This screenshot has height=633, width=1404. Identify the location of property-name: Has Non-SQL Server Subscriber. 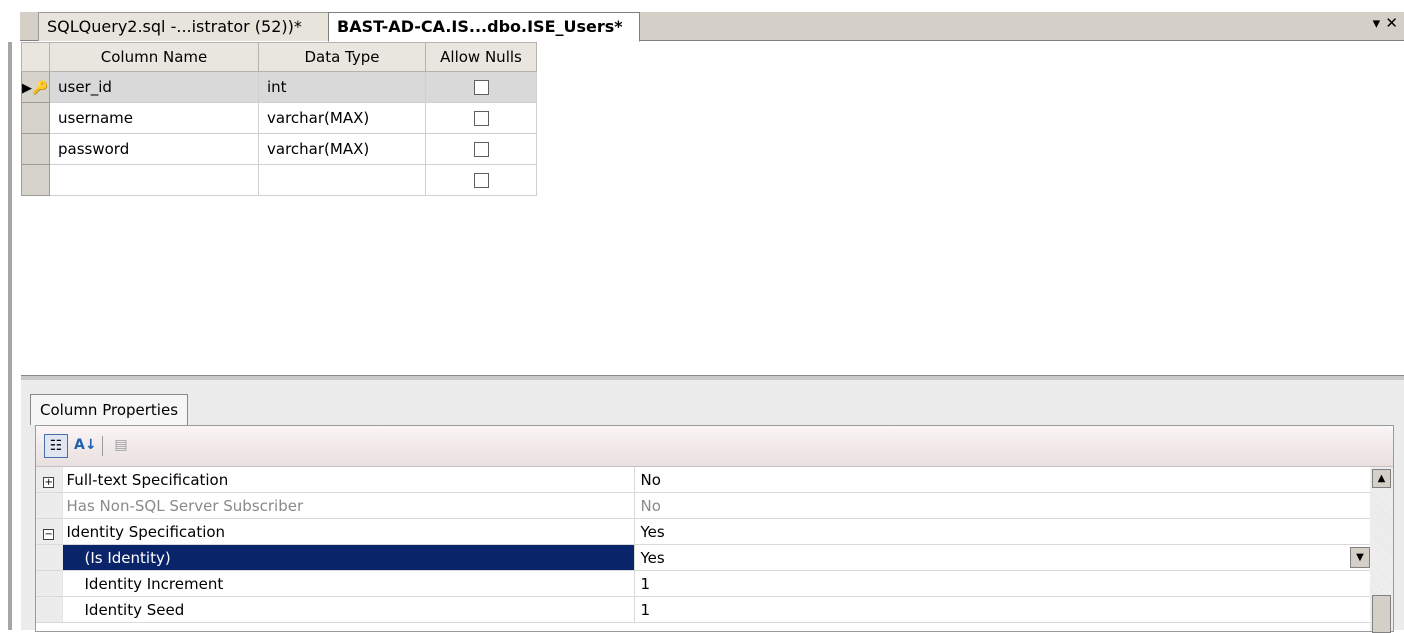
(348, 505).